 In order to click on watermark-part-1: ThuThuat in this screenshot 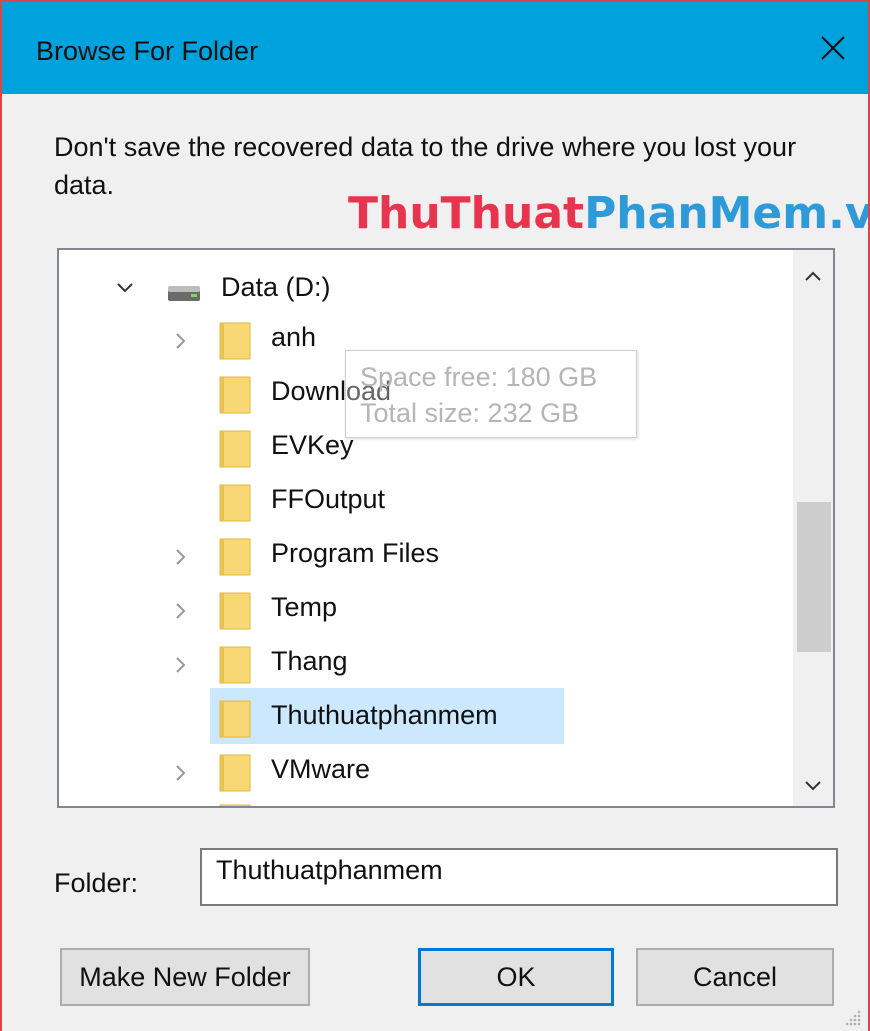, I will do `click(466, 213)`.